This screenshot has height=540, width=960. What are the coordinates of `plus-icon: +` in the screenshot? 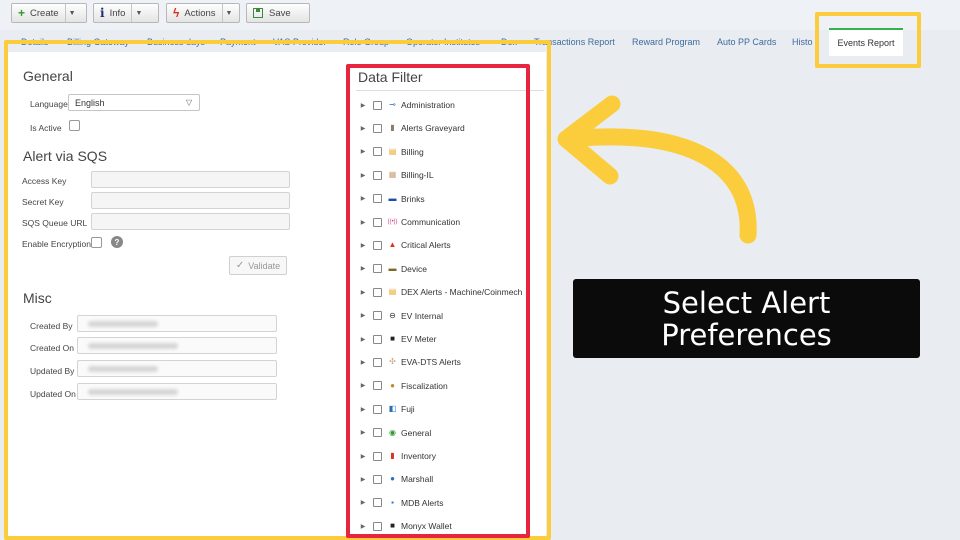 It's located at (22, 13).